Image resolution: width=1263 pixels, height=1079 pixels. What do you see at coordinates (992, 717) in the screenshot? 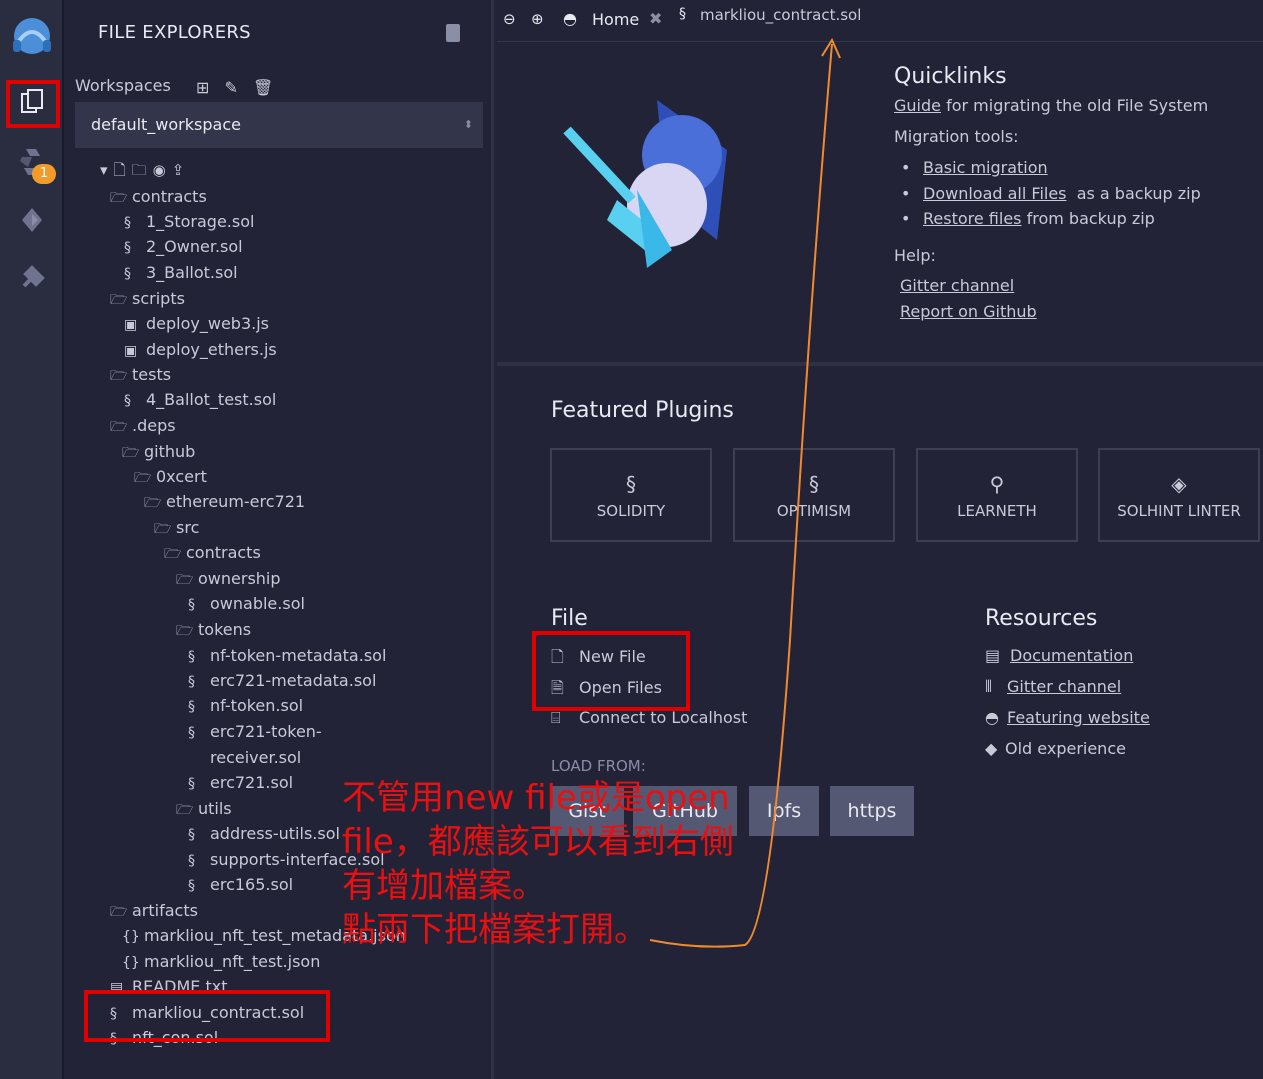
I see `globe-icon: ◓` at bounding box center [992, 717].